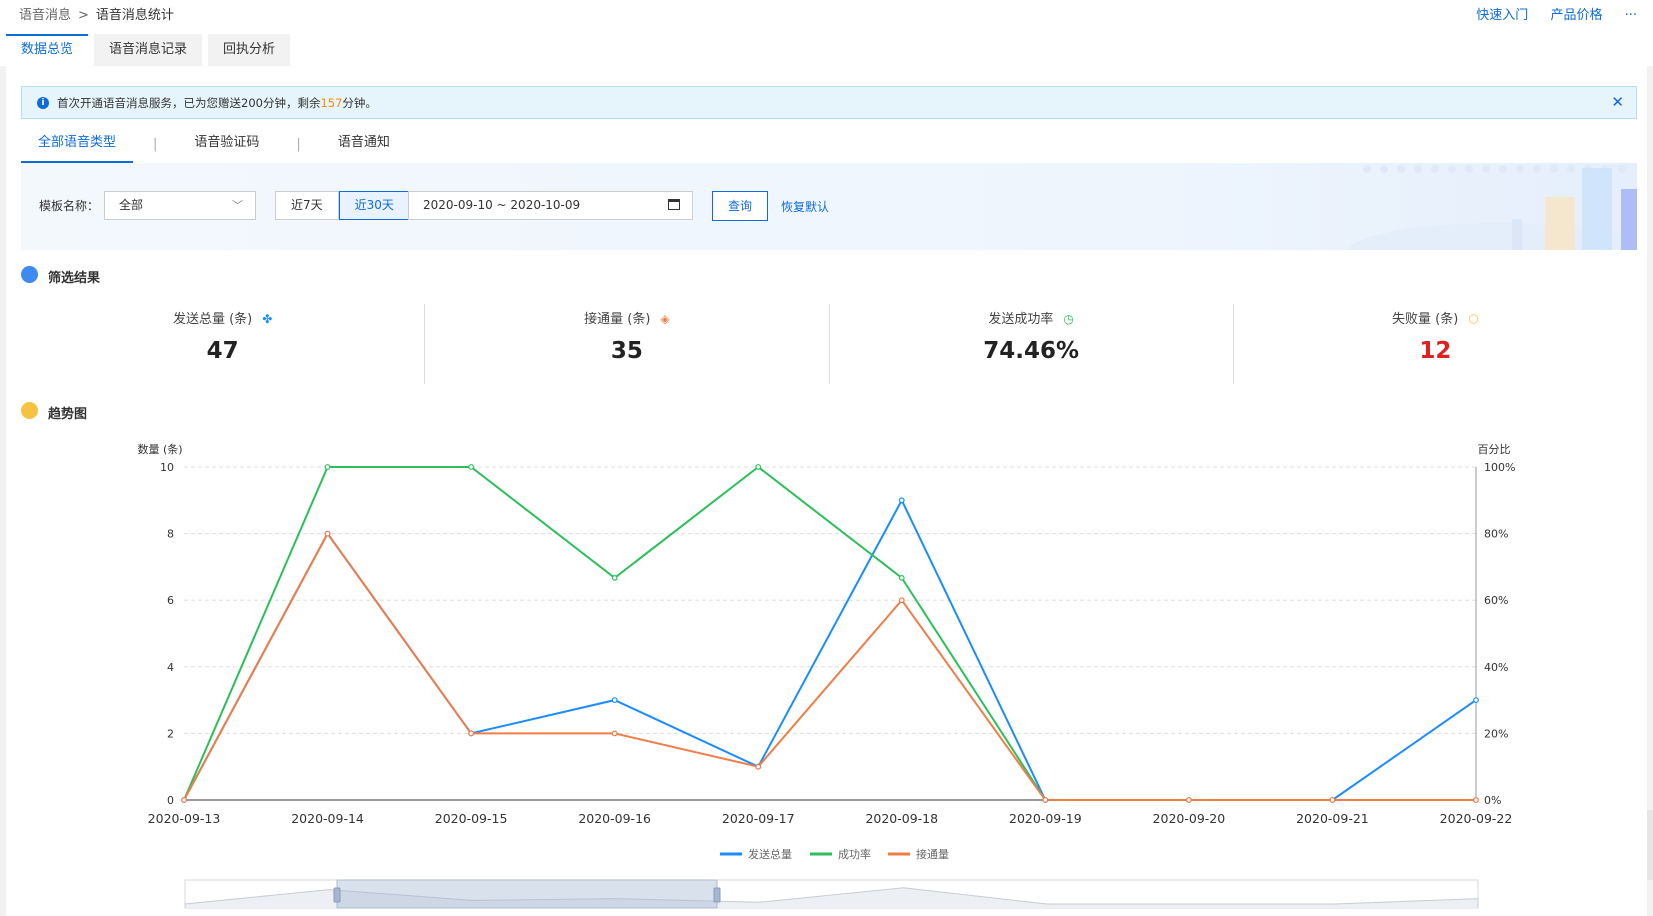 This screenshot has width=1653, height=916. I want to click on x-tick-label: 2020-09-17, so click(758, 818).